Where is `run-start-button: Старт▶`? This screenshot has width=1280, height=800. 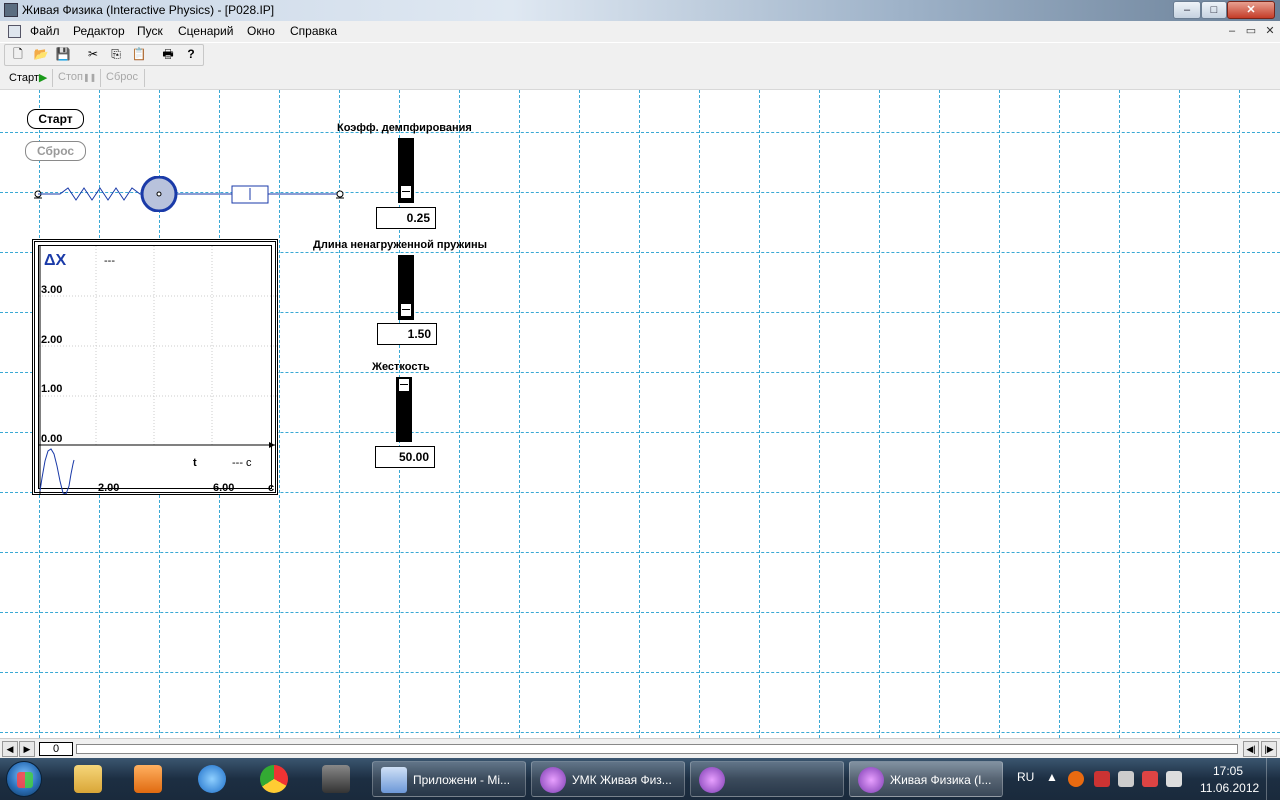 run-start-button: Старт▶ is located at coordinates (28, 77).